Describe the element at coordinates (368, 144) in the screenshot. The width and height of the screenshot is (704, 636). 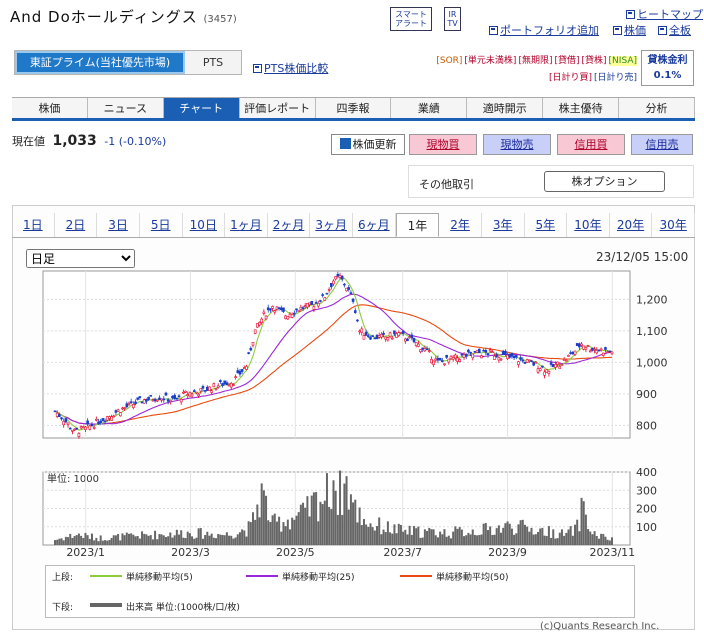
I see `update-price-button: 株価更新` at that location.